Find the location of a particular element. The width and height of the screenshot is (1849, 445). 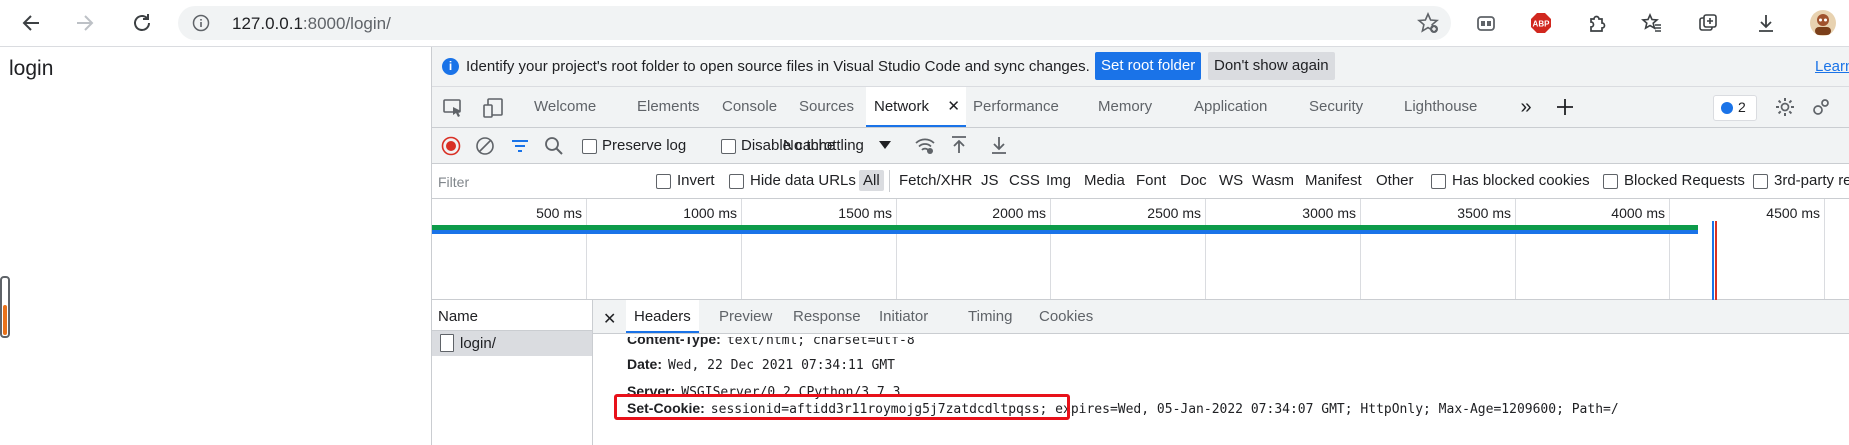

tab-elements: Elements is located at coordinates (668, 107).